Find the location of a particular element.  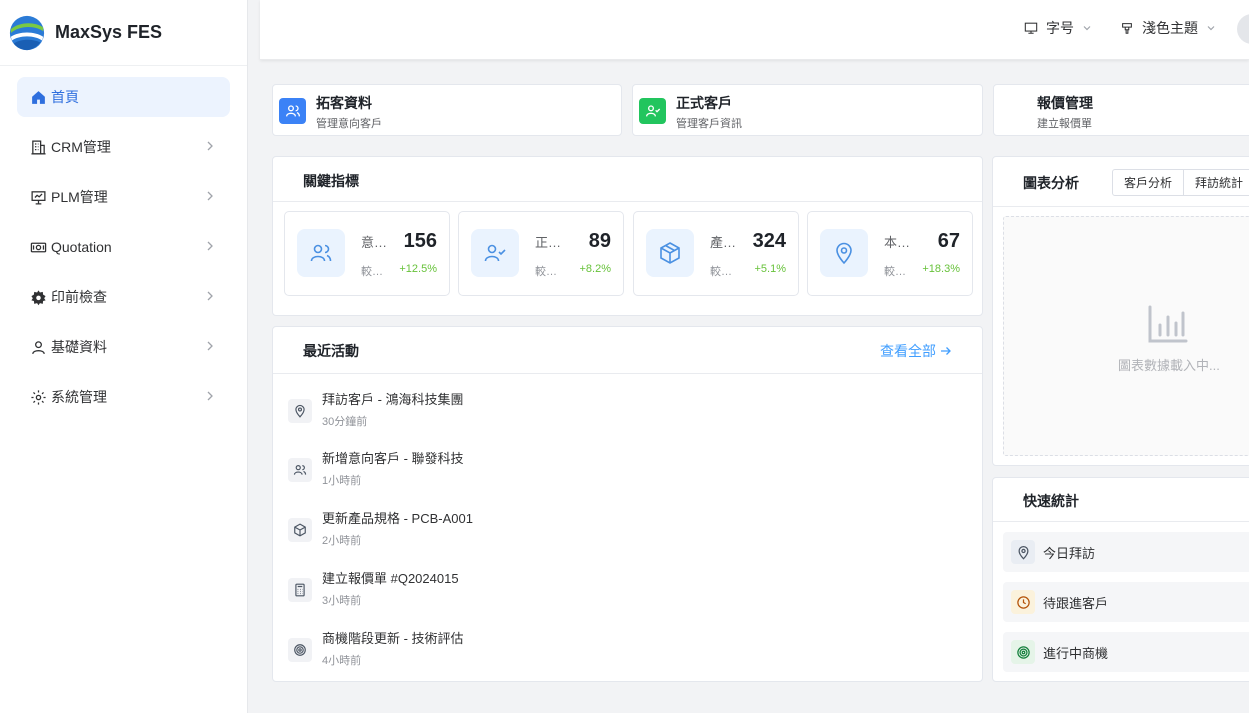

quick-stat-followups: 待跟進客戶 is located at coordinates (1126, 602).